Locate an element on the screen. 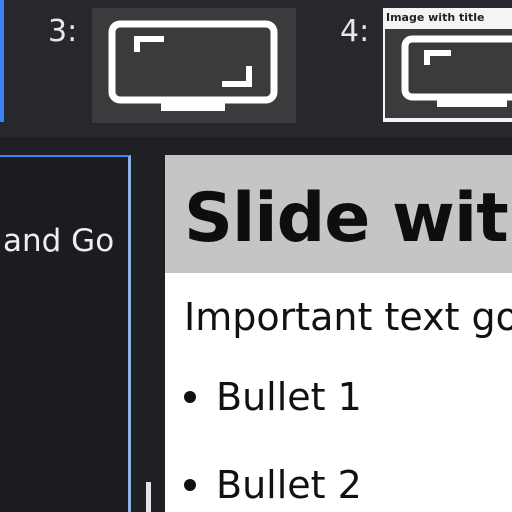  thumbnail-number-4: 4: is located at coordinates (355, 31).